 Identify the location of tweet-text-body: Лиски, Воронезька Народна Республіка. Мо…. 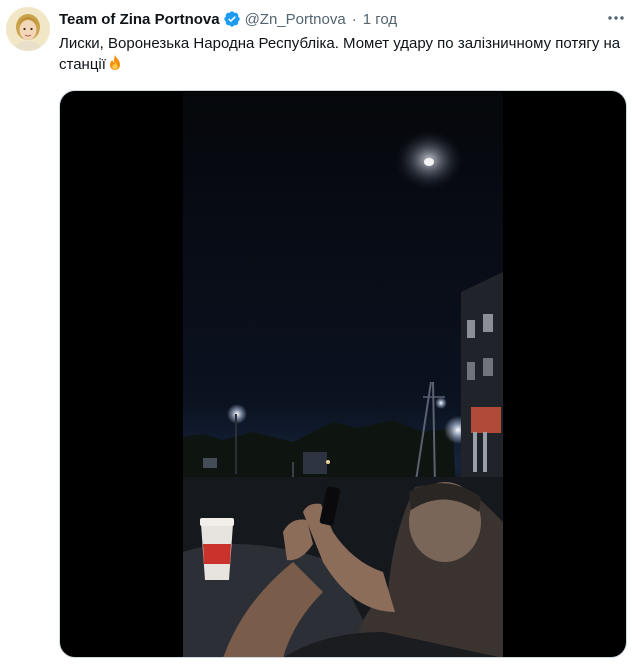
(340, 54).